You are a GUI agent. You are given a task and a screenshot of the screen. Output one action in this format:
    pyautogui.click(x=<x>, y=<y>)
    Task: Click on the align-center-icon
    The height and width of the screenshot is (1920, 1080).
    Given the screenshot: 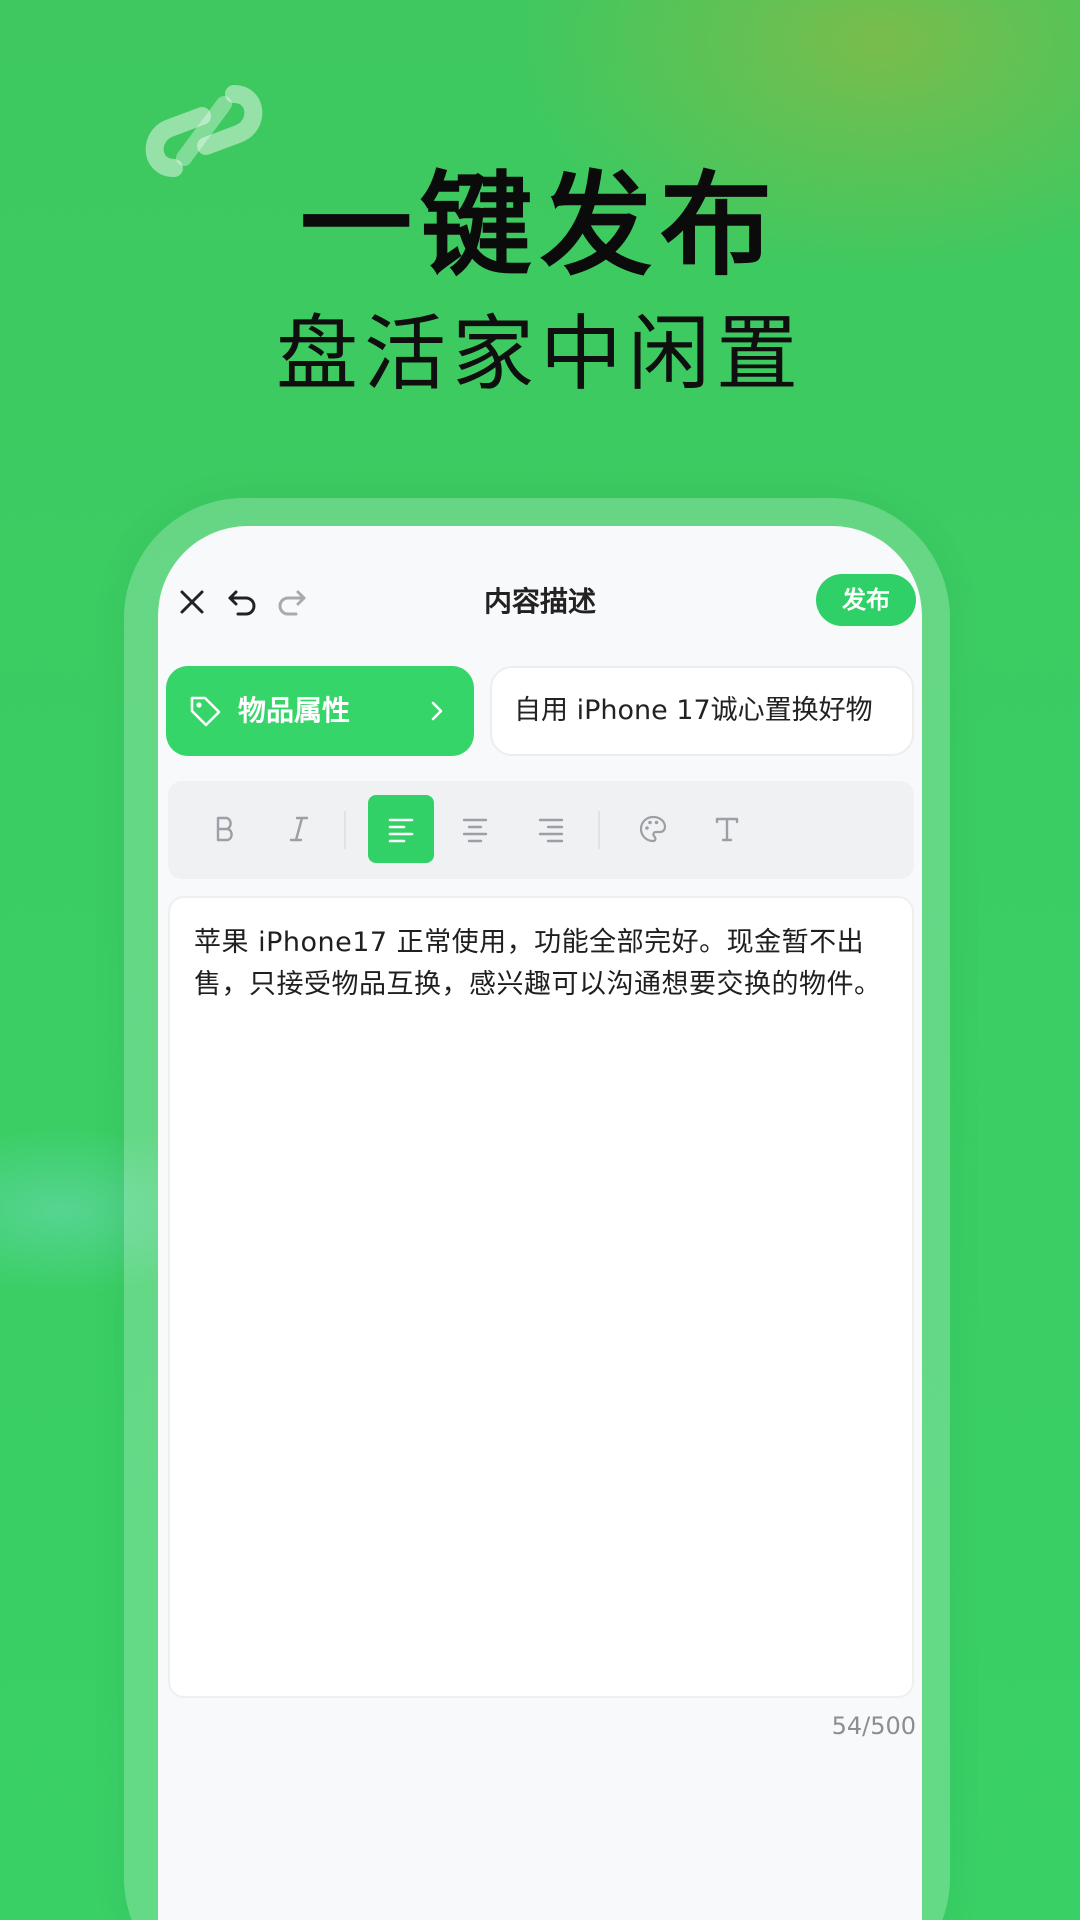 What is the action you would take?
    pyautogui.click(x=475, y=830)
    